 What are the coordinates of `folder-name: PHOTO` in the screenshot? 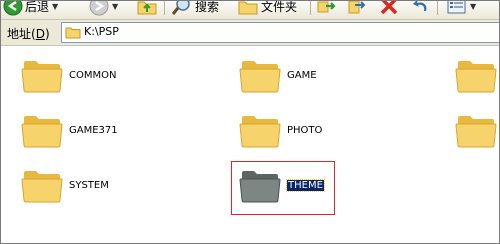 It's located at (305, 130).